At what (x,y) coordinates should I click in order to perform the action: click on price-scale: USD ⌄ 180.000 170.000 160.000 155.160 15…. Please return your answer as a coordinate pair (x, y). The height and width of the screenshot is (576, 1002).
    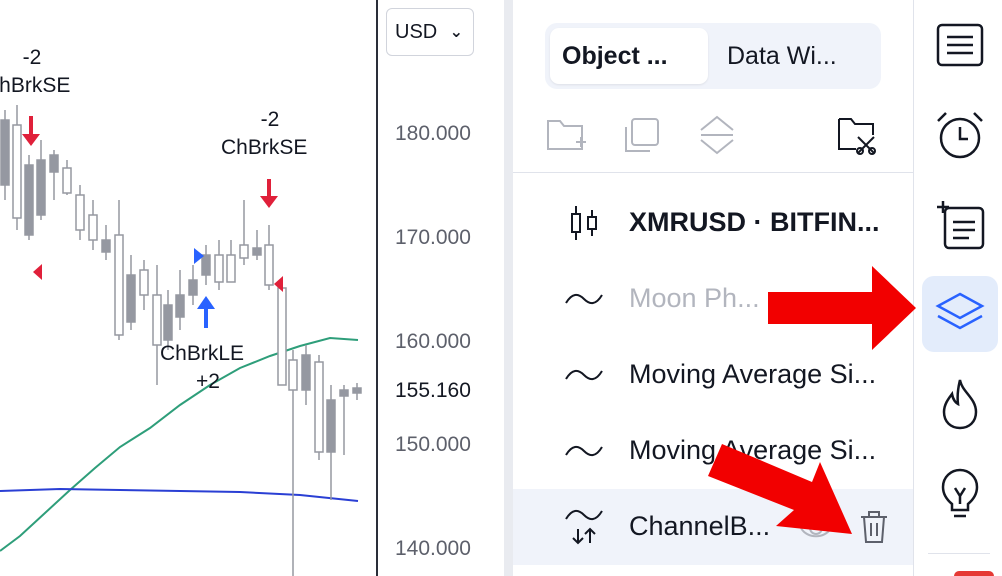
    Looking at the image, I should click on (441, 288).